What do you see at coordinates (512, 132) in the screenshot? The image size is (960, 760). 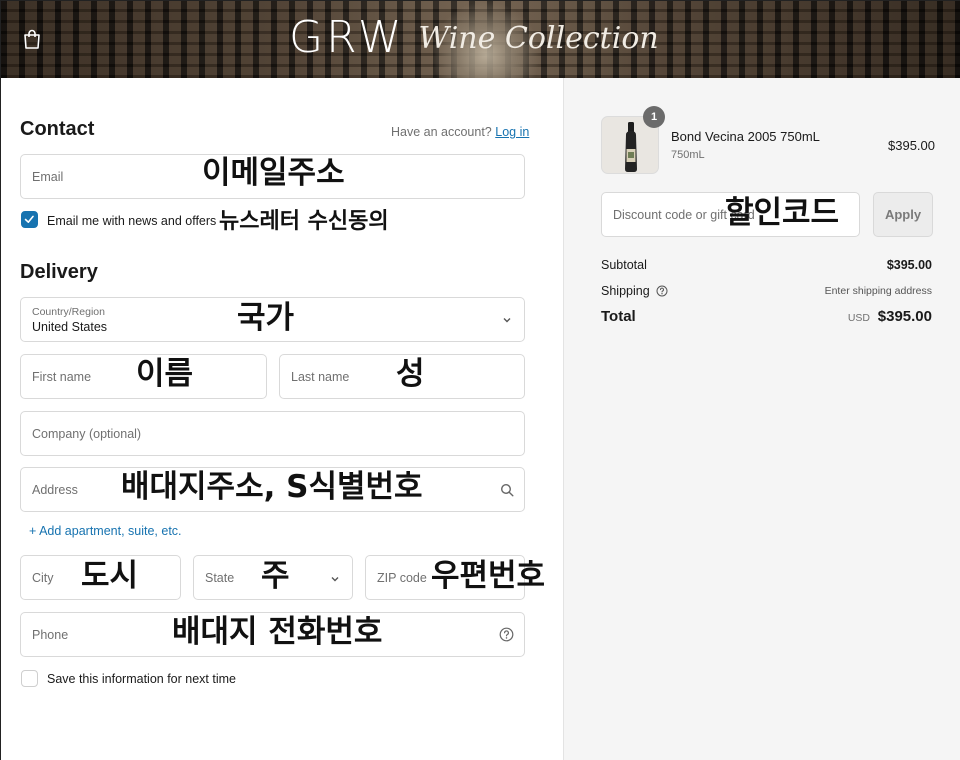 I see `login-link: Log in` at bounding box center [512, 132].